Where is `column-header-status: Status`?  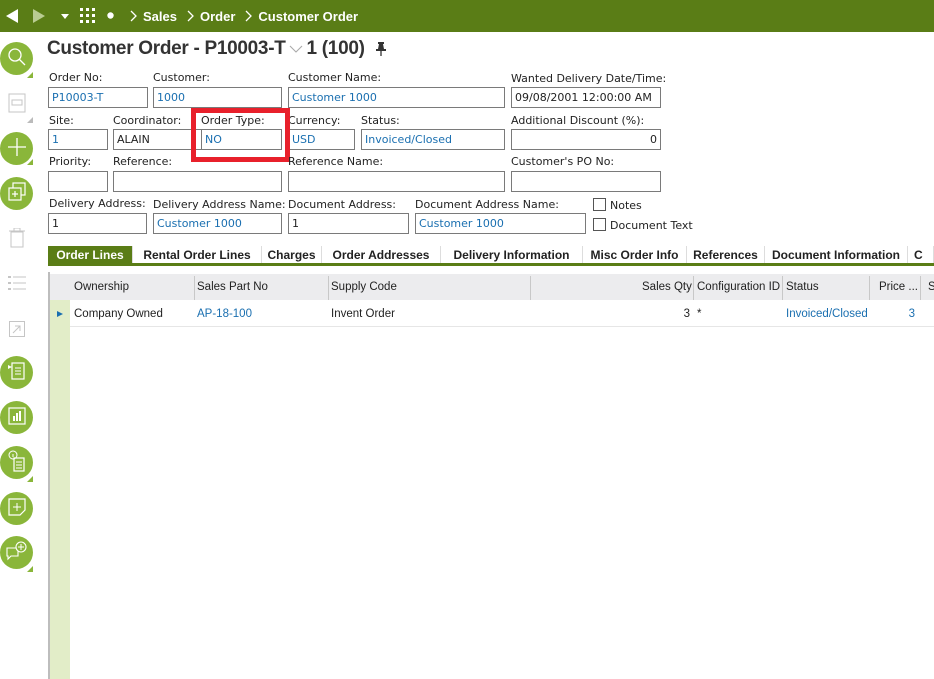
column-header-status: Status is located at coordinates (802, 287).